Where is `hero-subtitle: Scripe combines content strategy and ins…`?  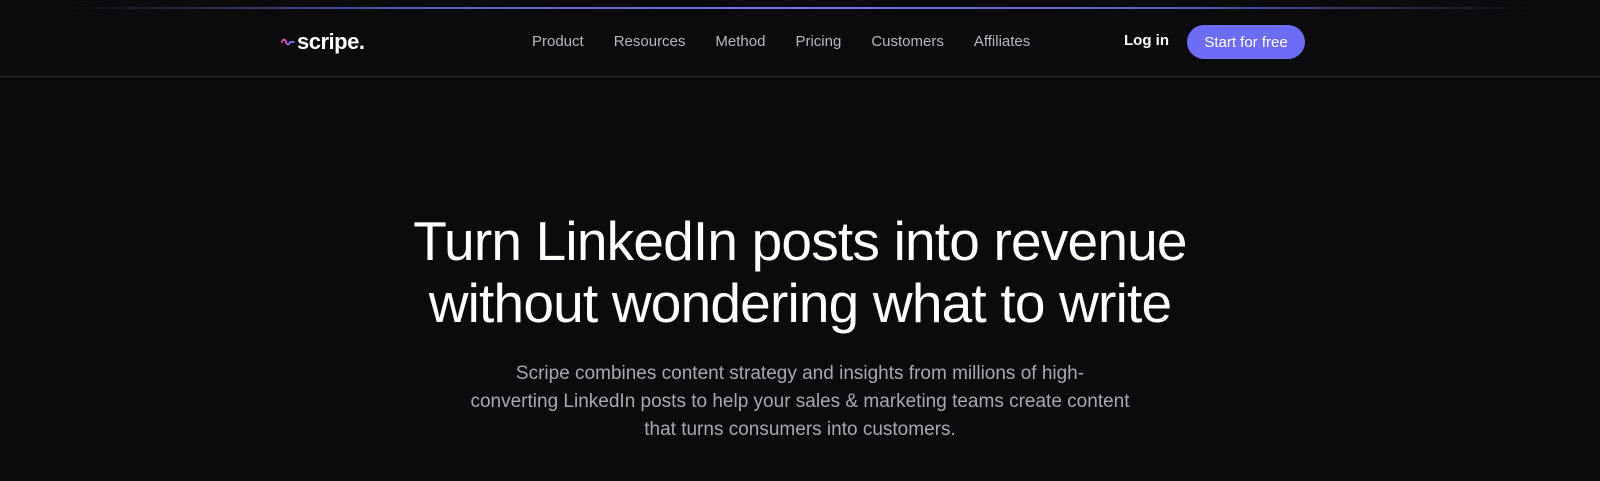 hero-subtitle: Scripe combines content strategy and ins… is located at coordinates (800, 402).